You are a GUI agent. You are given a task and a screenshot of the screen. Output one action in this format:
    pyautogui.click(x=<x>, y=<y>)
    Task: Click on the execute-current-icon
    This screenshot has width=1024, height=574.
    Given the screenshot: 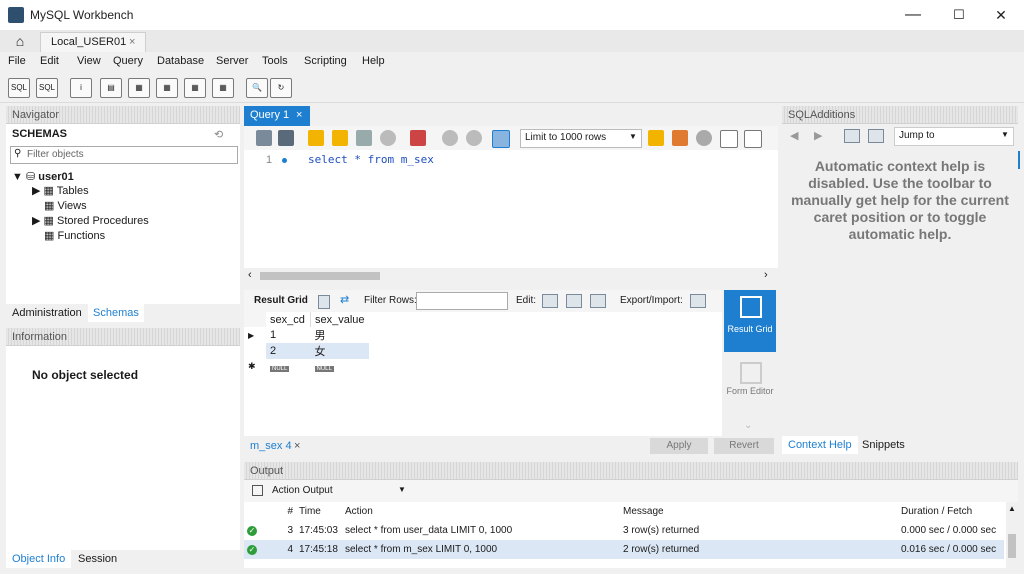 What is the action you would take?
    pyautogui.click(x=340, y=138)
    